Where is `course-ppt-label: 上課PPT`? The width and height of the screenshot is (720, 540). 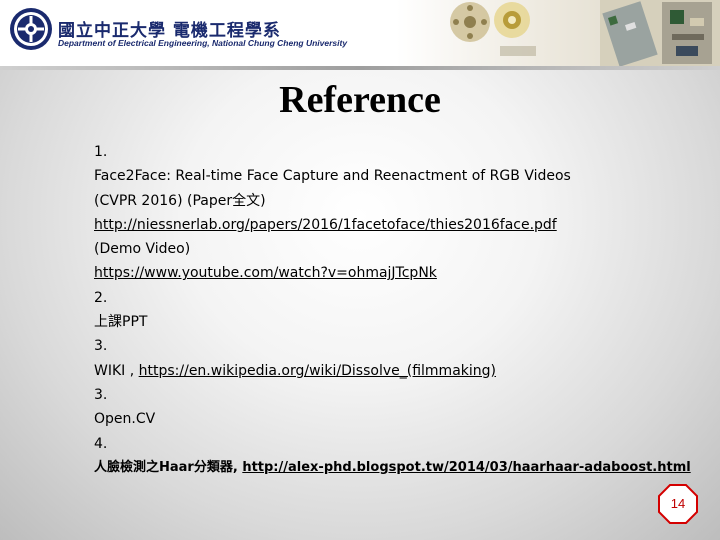 course-ppt-label: 上課PPT is located at coordinates (121, 322).